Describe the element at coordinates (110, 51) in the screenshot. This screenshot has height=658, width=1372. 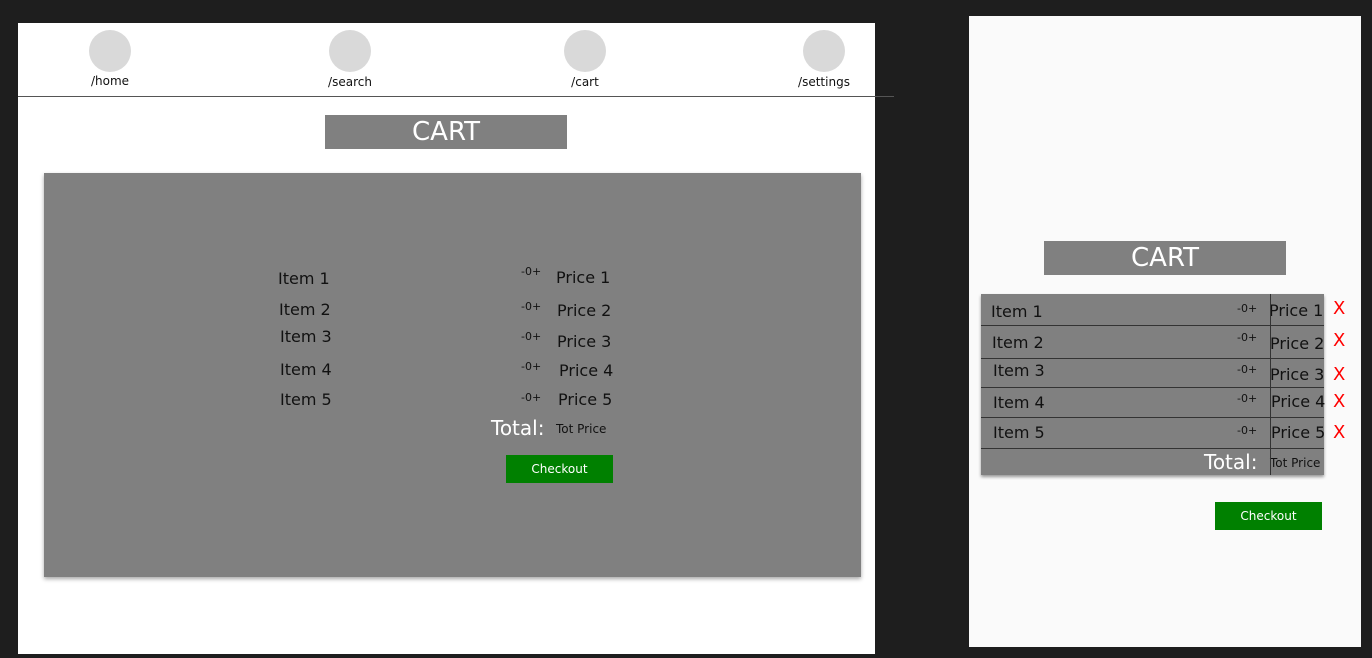
I see `home-icon` at that location.